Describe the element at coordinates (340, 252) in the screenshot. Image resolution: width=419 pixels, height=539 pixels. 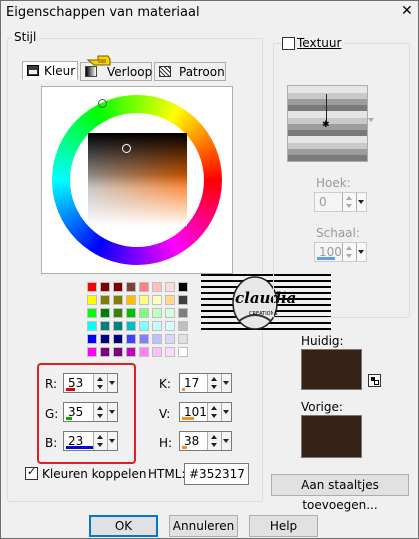
I see `schaal-spinbox: 100` at that location.